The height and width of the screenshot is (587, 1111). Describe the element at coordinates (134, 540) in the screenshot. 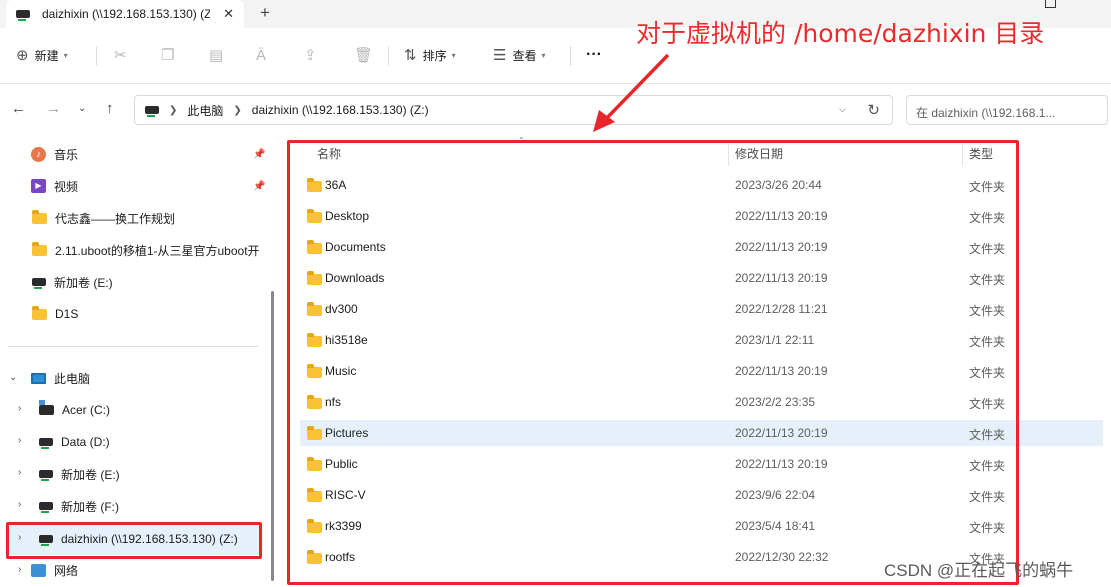

I see `annotation-highlight-box` at that location.